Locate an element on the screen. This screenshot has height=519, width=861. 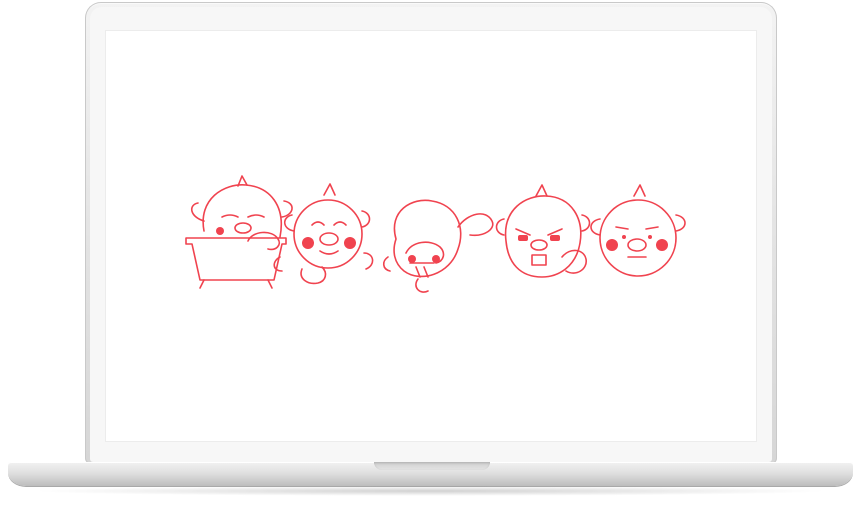
character-angry is located at coordinates (543, 231).